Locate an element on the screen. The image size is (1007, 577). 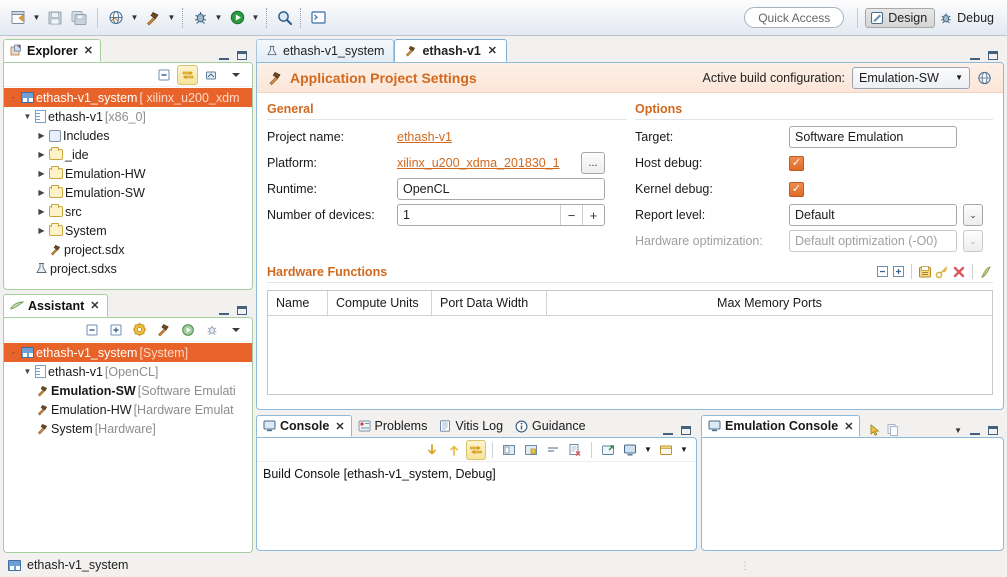
tree-item-project-sdx: project.sdx is located at coordinates (128, 249).